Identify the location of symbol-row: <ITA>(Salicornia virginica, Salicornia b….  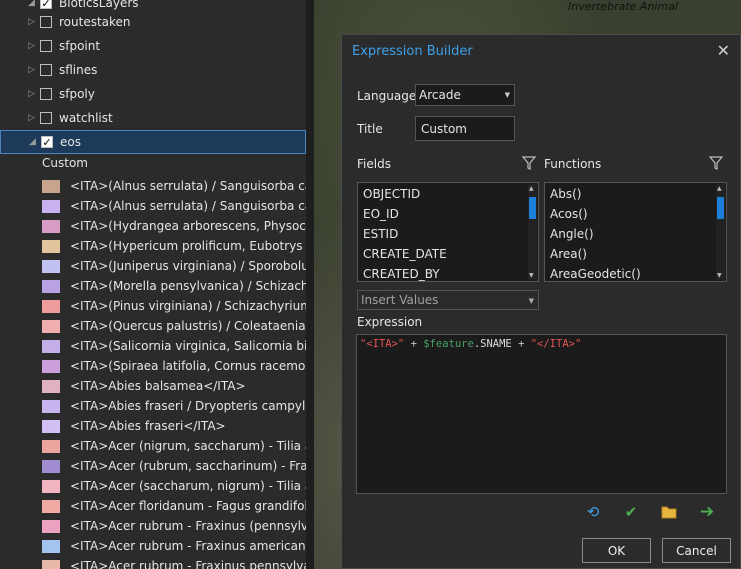
(174, 346).